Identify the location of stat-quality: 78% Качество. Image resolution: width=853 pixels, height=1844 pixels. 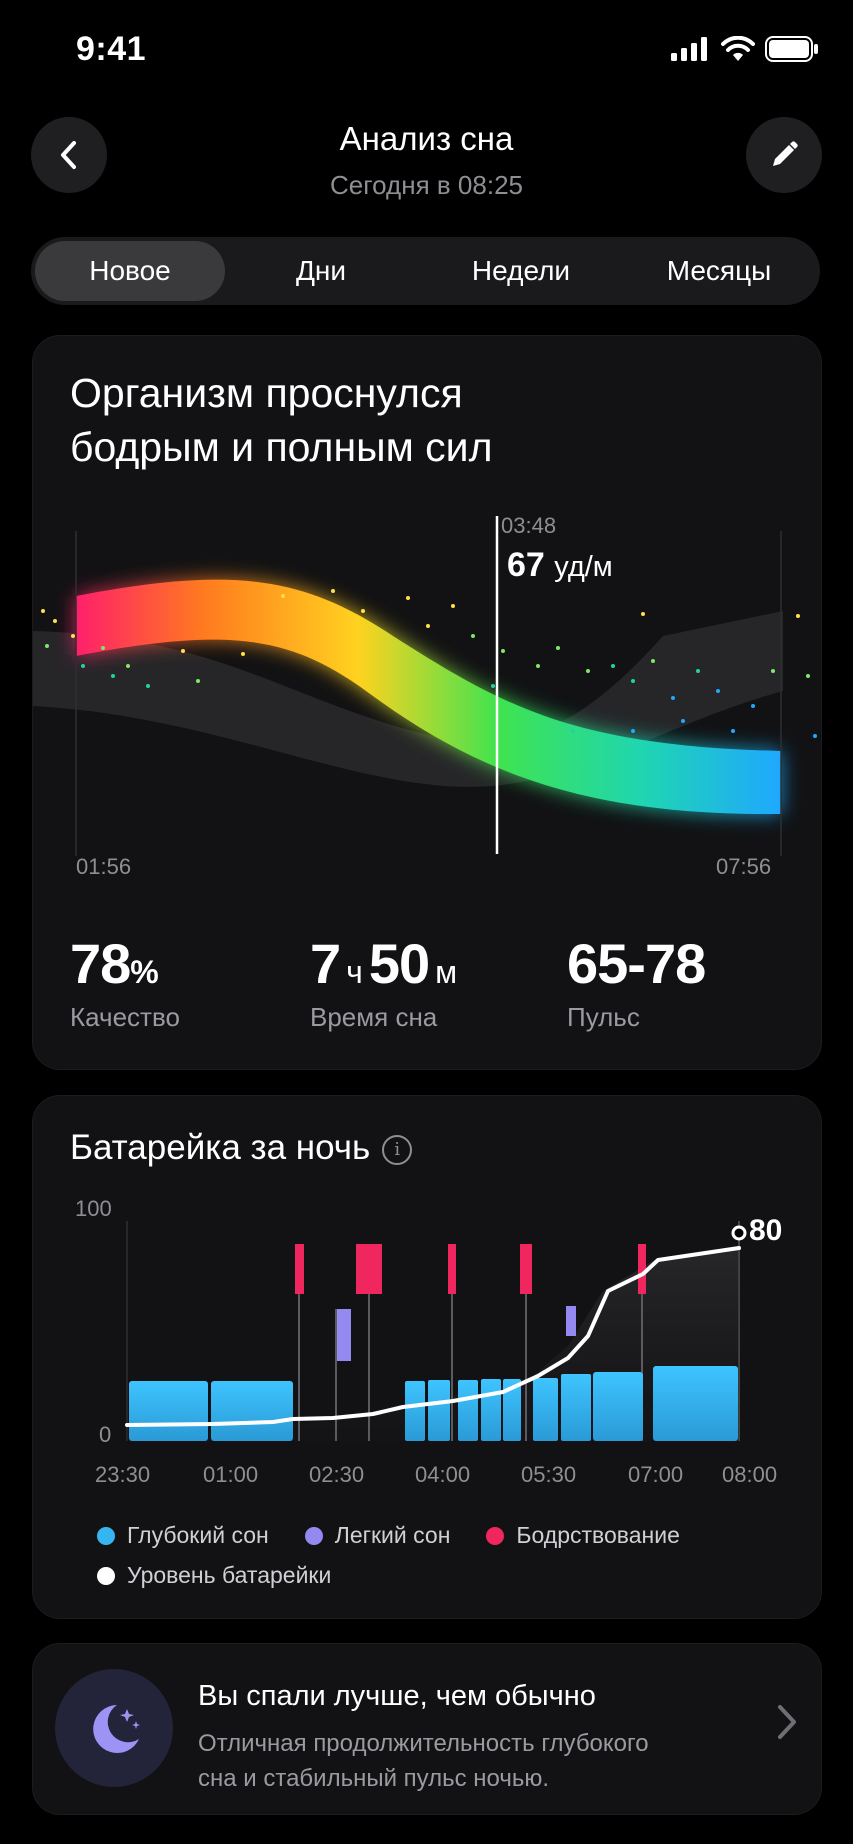
(125, 982).